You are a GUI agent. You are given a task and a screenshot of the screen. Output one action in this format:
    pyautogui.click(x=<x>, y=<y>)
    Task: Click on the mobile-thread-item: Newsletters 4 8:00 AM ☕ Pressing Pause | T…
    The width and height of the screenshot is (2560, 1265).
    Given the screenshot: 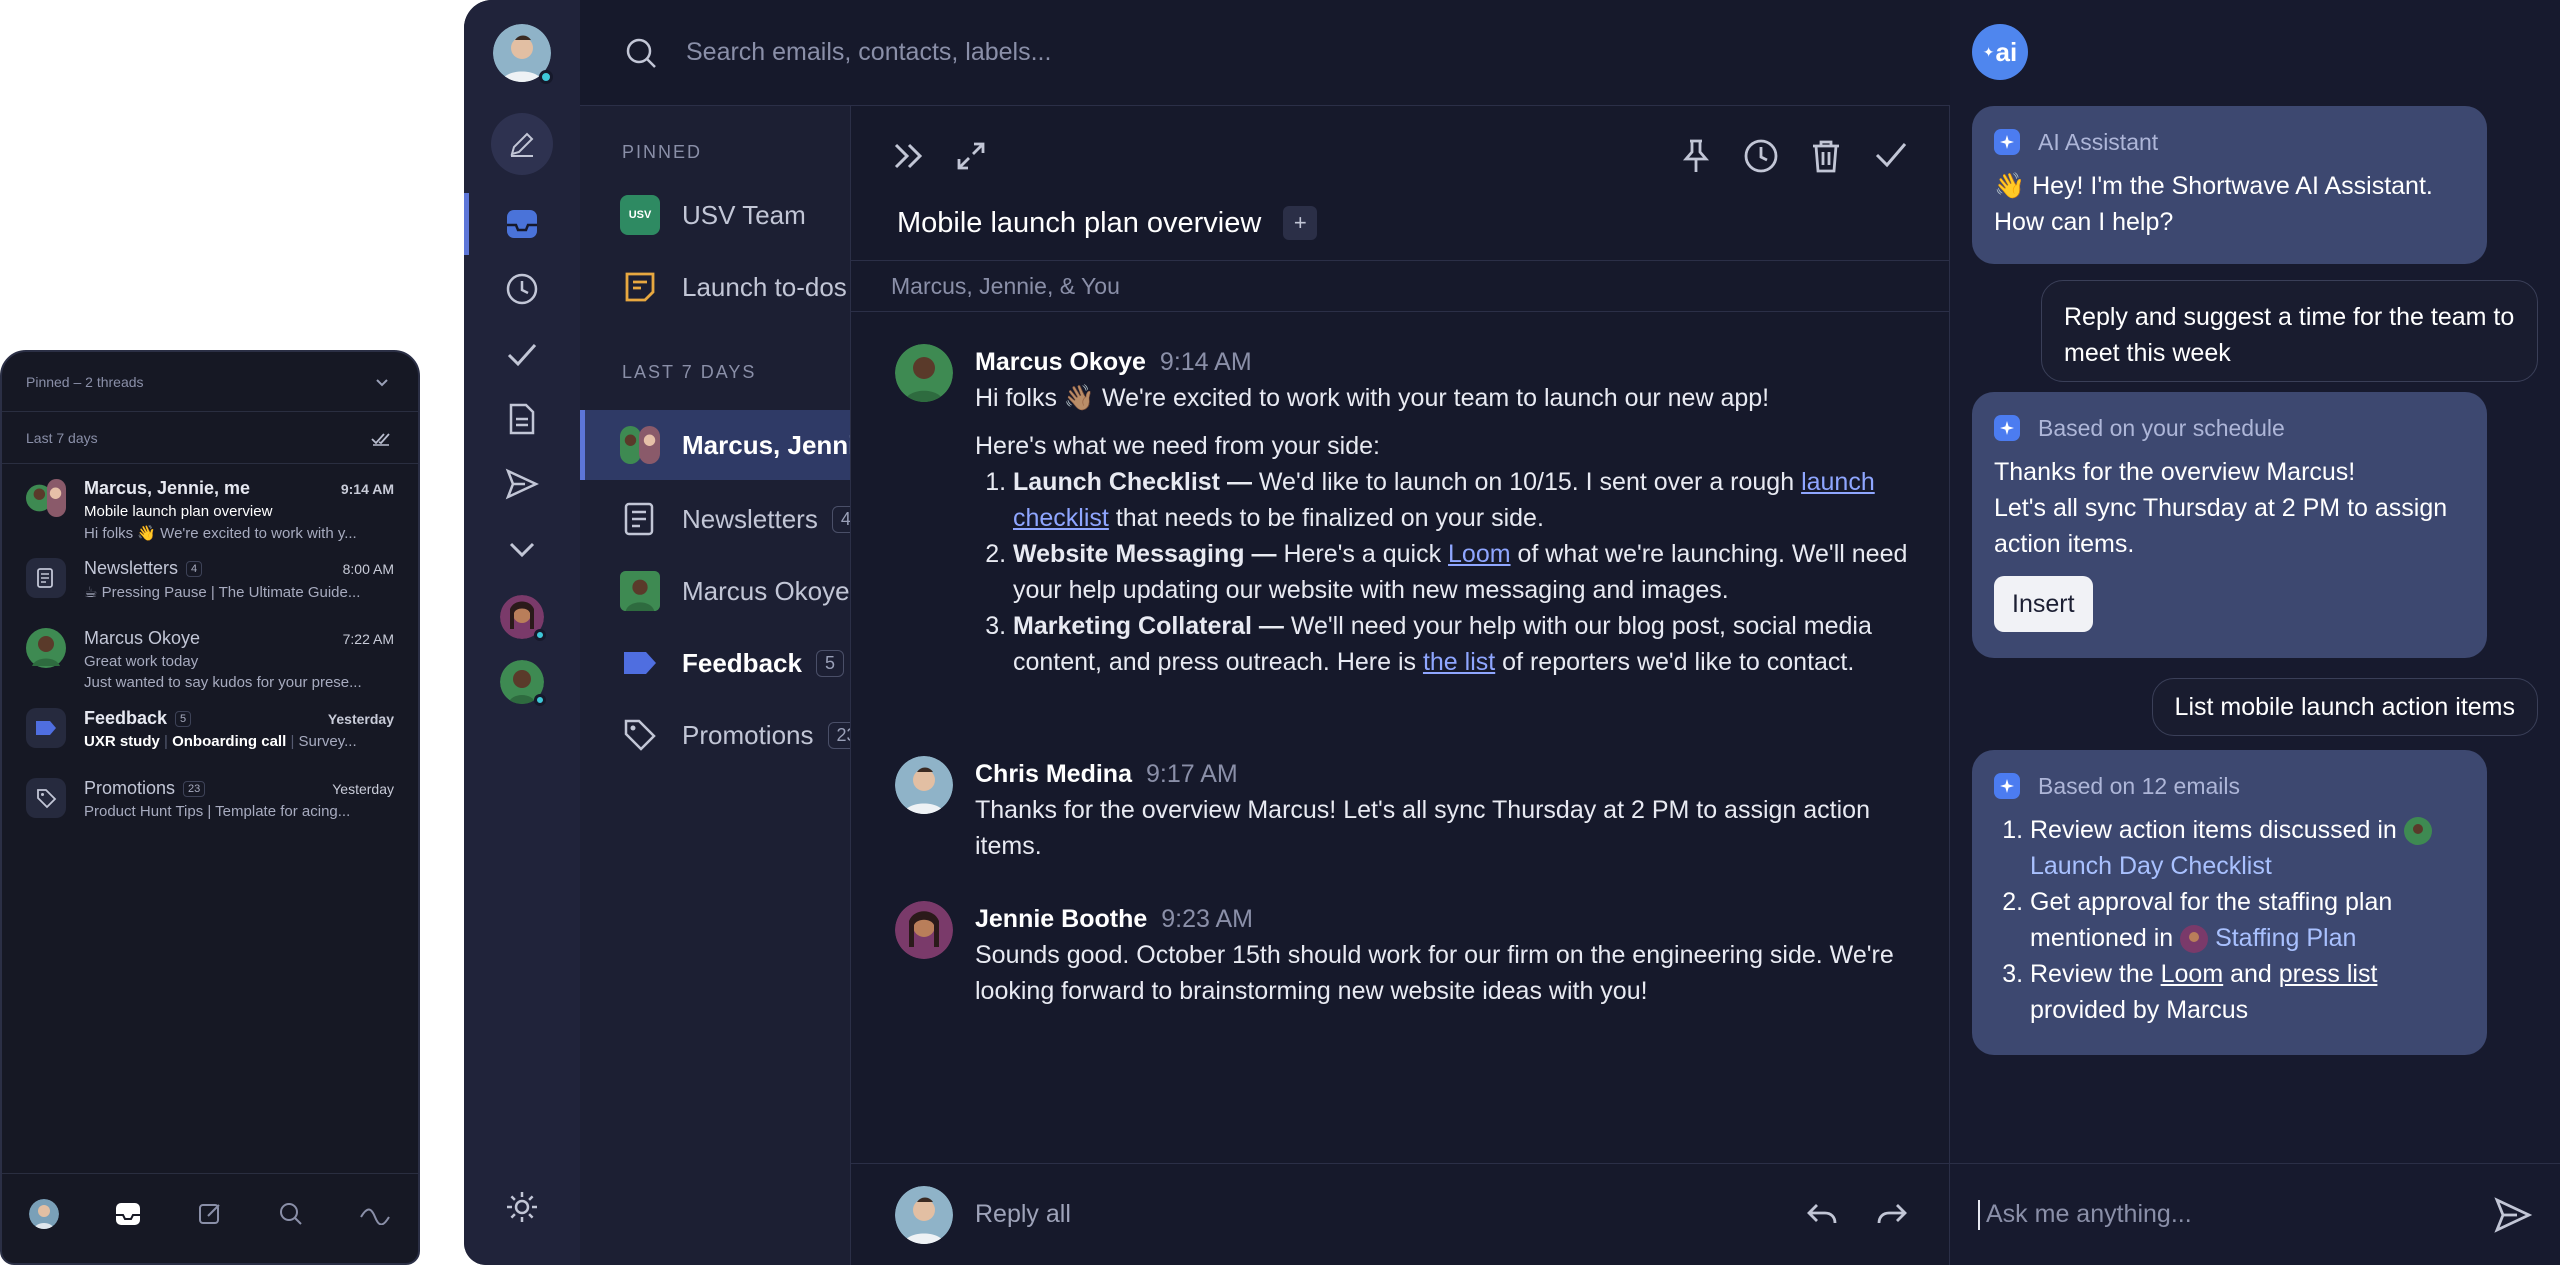 What is the action you would take?
    pyautogui.click(x=210, y=586)
    